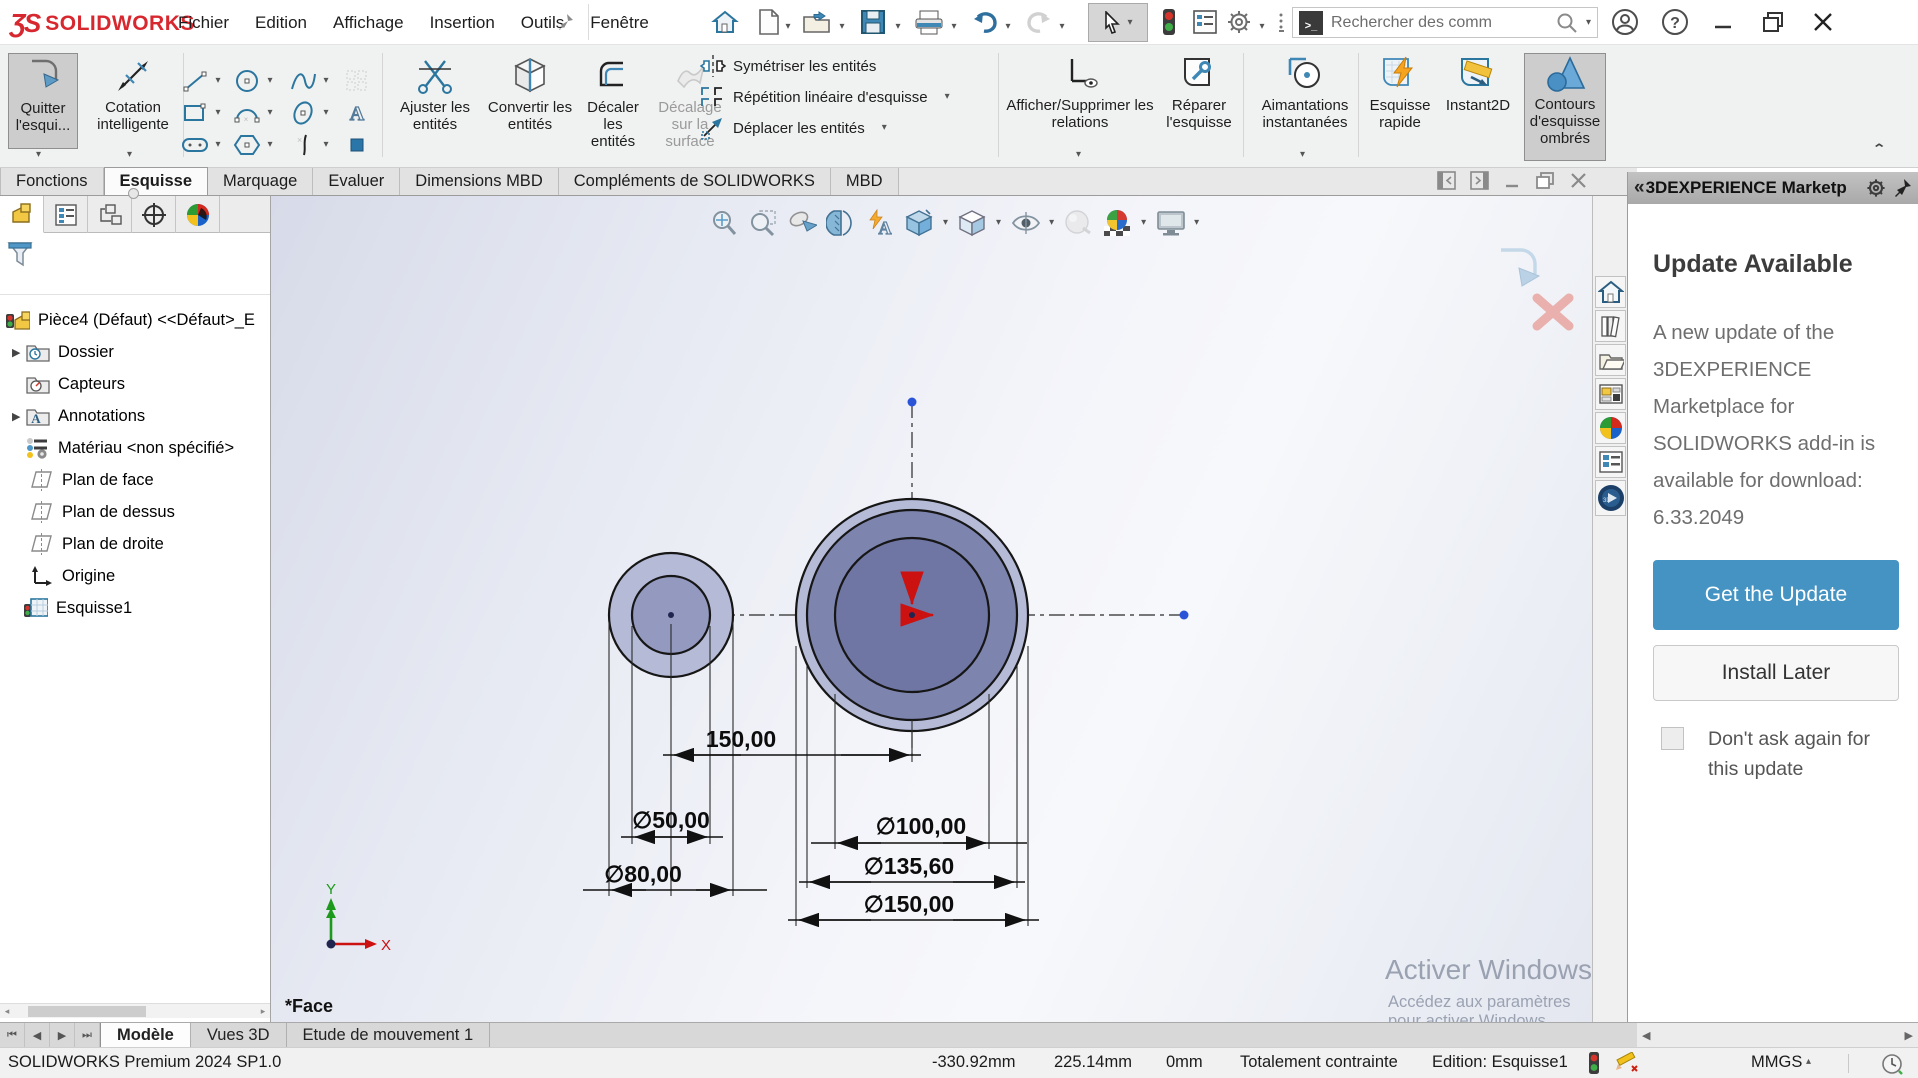 The height and width of the screenshot is (1078, 1918). What do you see at coordinates (52, 181) in the screenshot?
I see `tab-fonctions: Fonctions` at bounding box center [52, 181].